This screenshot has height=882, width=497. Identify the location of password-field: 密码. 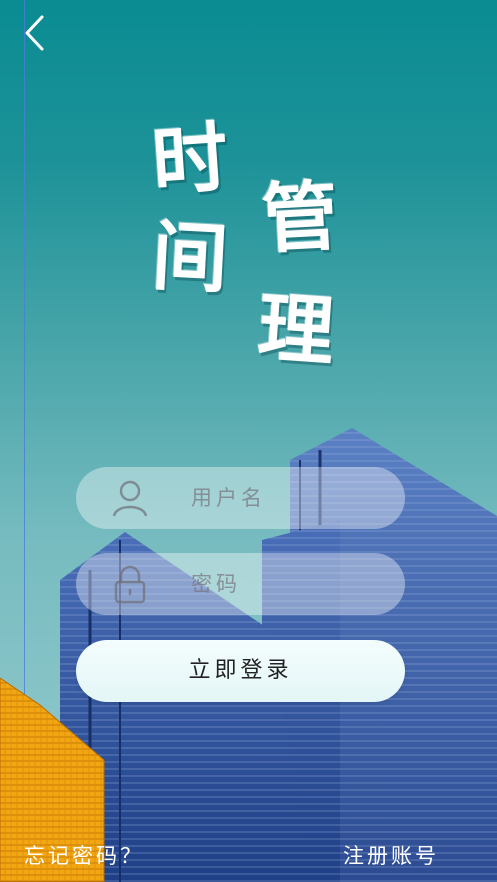
(240, 584).